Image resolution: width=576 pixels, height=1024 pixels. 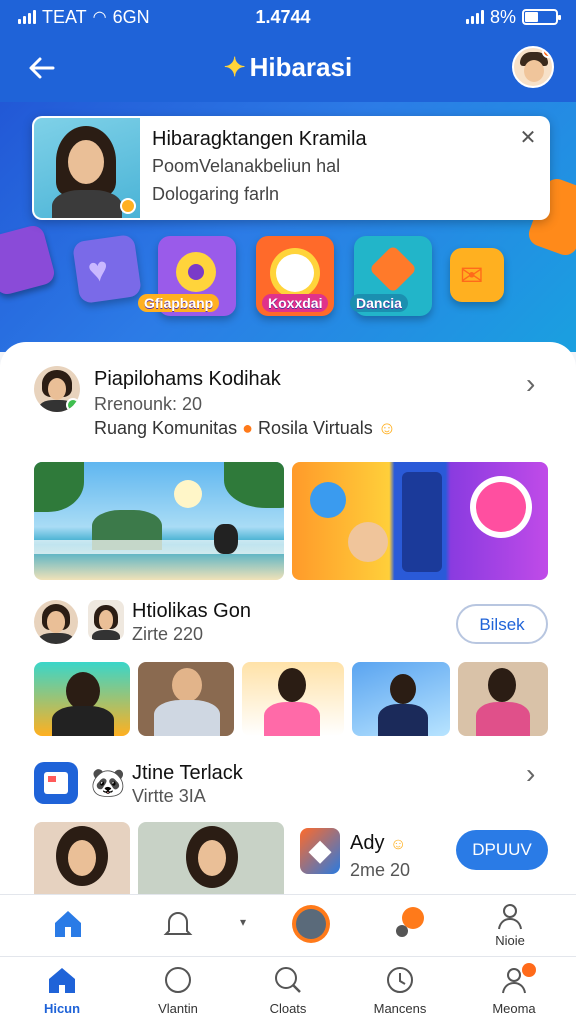 I want to click on game-tile-1-label: Gfiapbanp, so click(x=179, y=303).